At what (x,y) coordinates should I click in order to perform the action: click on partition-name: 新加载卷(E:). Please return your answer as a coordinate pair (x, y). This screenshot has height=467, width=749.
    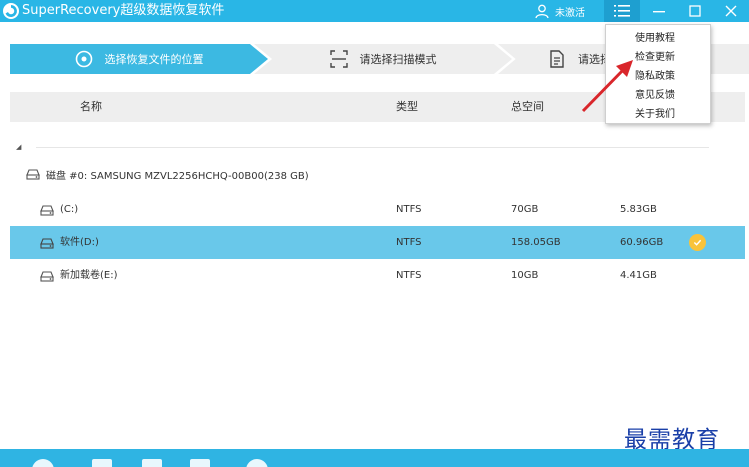
    Looking at the image, I should click on (89, 275).